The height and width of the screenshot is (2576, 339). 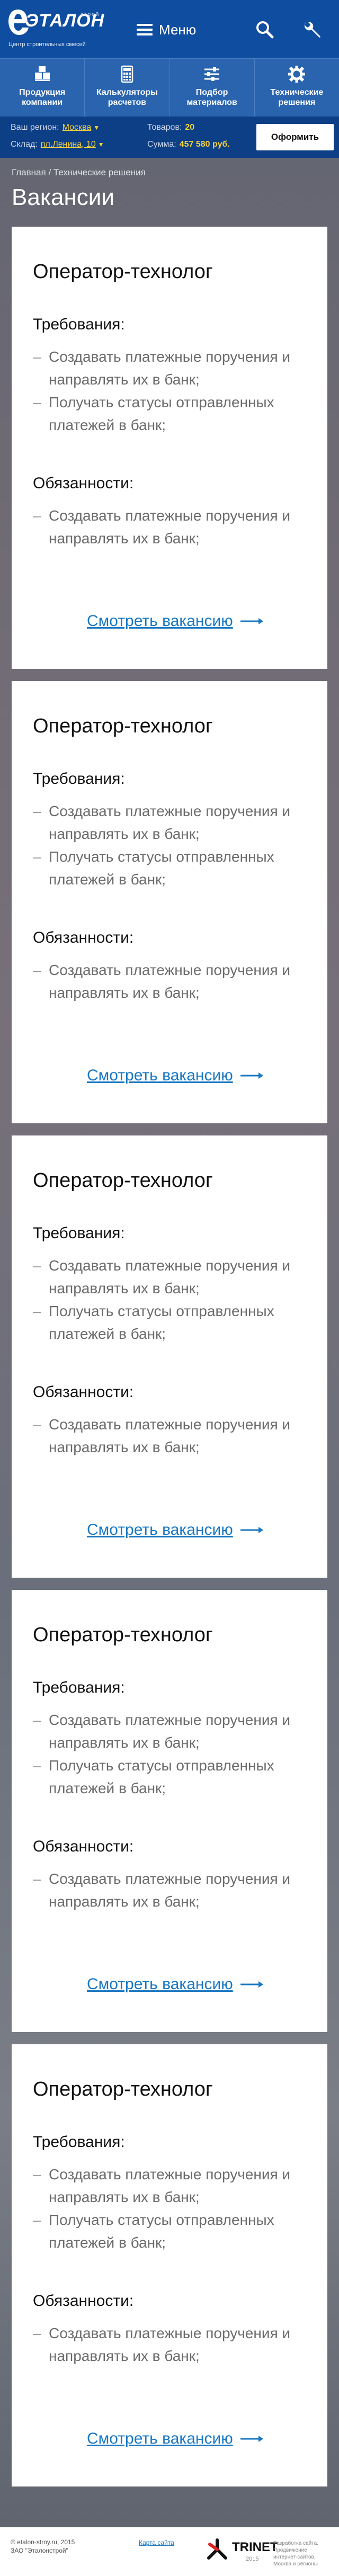 What do you see at coordinates (42, 97) in the screenshot?
I see `nav-products-label: Продукция компании` at bounding box center [42, 97].